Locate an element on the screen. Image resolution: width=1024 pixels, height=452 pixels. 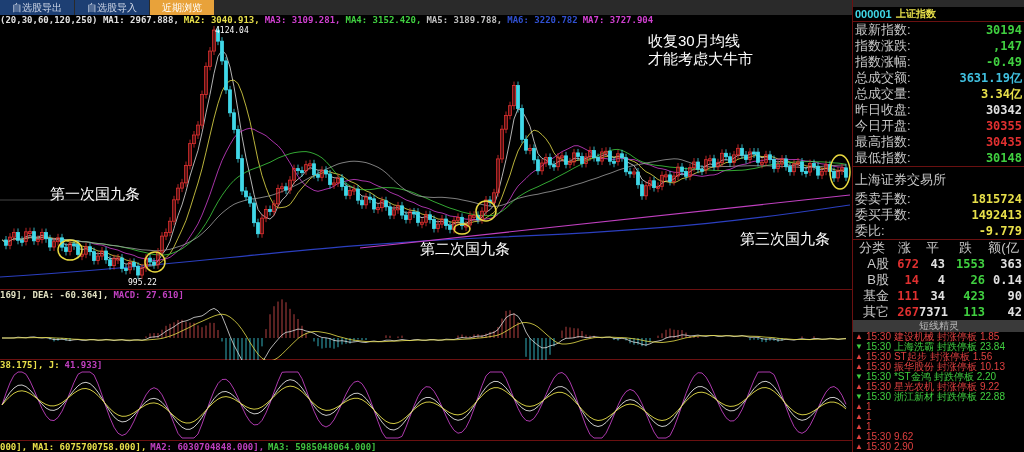
table-cell-text: 1553 is located at coordinates (970, 264).